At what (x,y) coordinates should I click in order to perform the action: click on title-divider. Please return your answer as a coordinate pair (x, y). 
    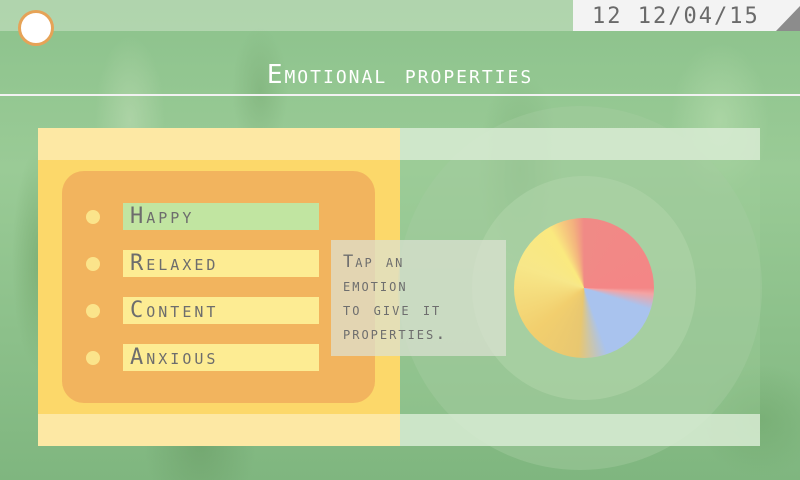
    Looking at the image, I should click on (400, 95).